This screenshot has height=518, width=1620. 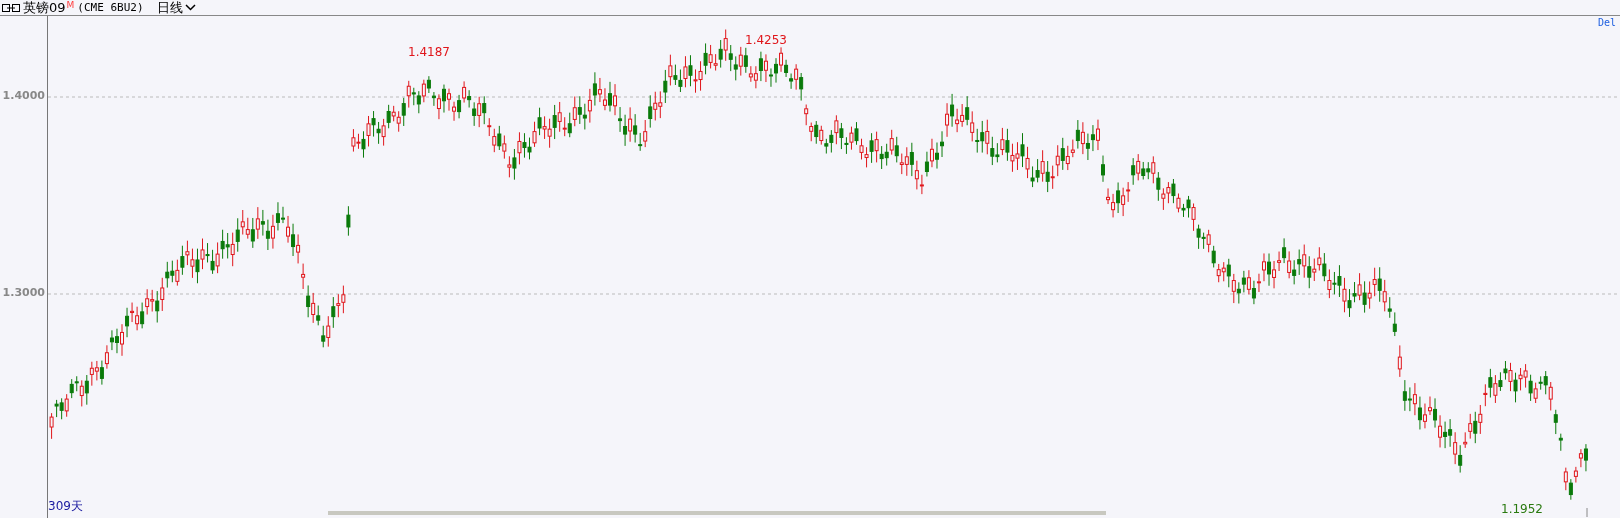 I want to click on price-label: 1.4000, so click(x=23, y=95).